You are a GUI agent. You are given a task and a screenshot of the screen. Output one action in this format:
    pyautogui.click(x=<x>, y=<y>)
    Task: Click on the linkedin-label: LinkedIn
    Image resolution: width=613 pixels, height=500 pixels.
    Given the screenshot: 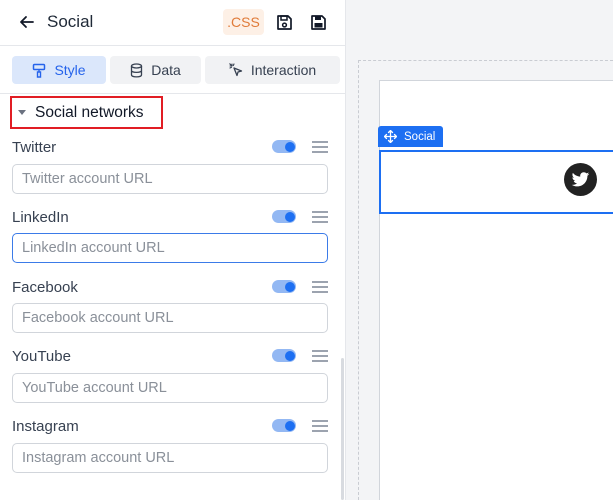 What is the action you would take?
    pyautogui.click(x=40, y=217)
    